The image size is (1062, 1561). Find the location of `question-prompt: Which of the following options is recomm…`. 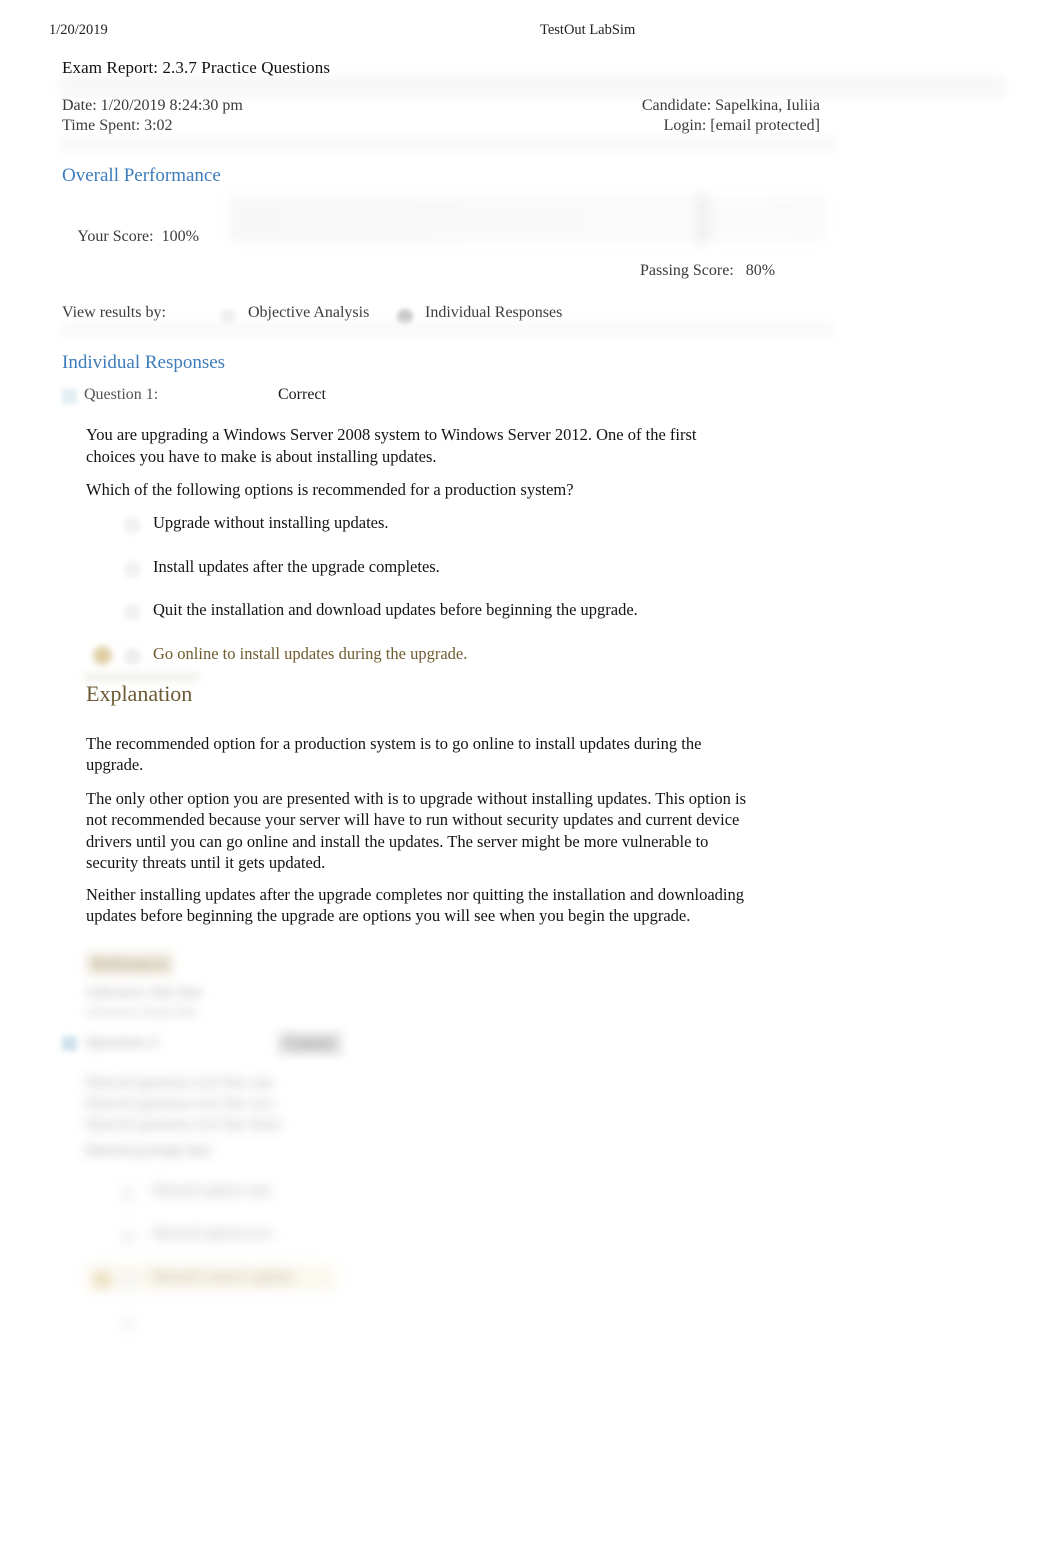

question-prompt: Which of the following options is recomm… is located at coordinates (330, 489).